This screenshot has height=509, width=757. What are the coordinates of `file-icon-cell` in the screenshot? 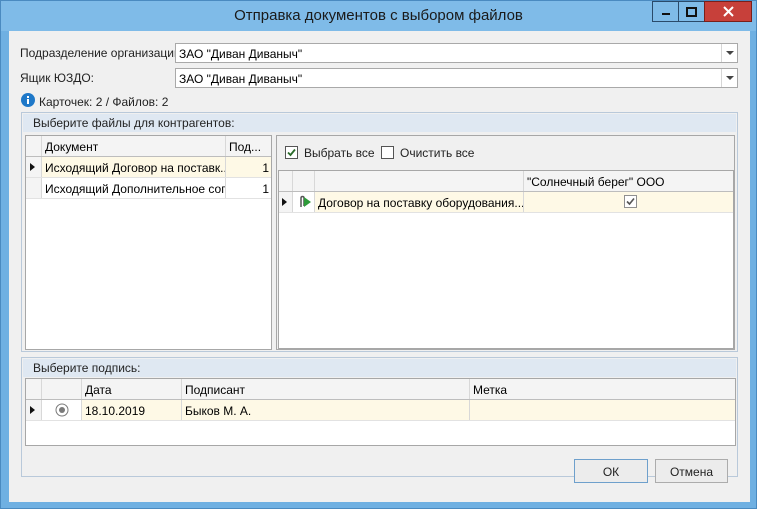 It's located at (304, 202).